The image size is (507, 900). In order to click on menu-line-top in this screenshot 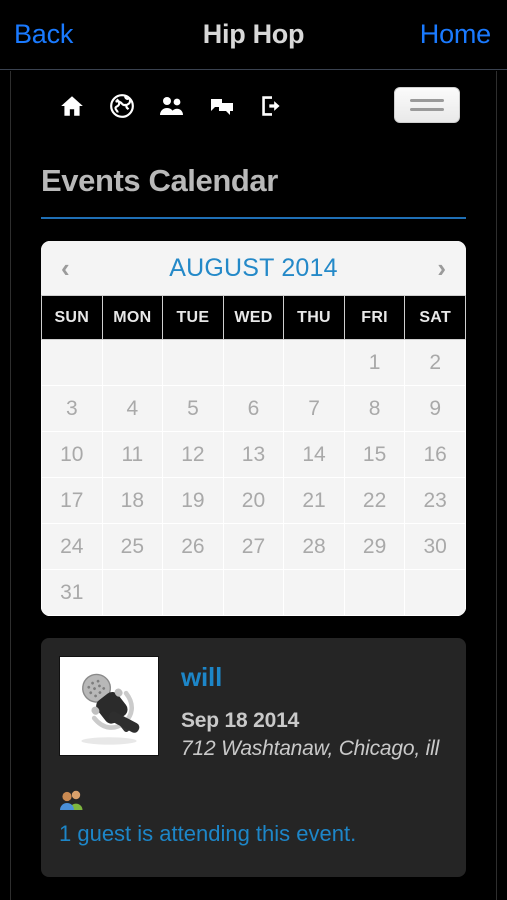, I will do `click(427, 100)`.